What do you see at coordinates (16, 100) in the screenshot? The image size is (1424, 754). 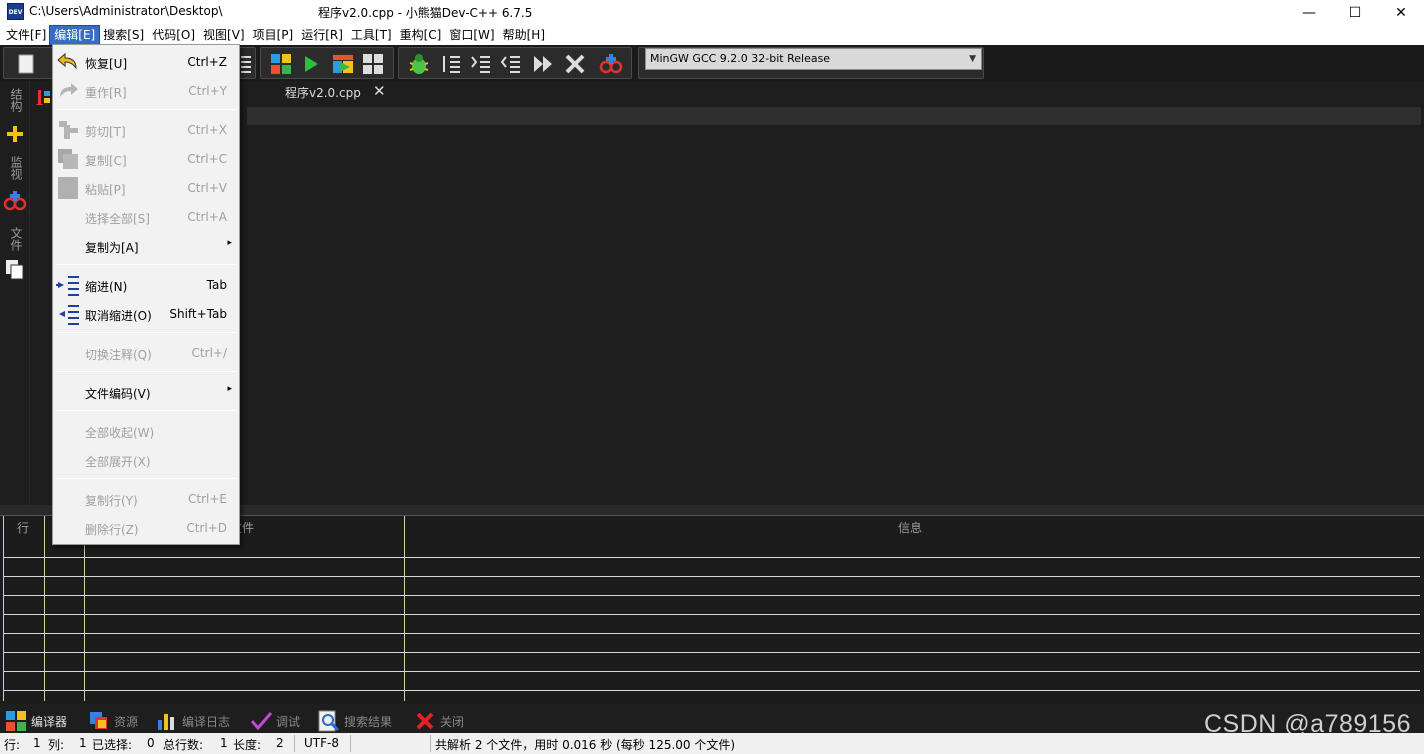 I see `tab-structure: 结构` at bounding box center [16, 100].